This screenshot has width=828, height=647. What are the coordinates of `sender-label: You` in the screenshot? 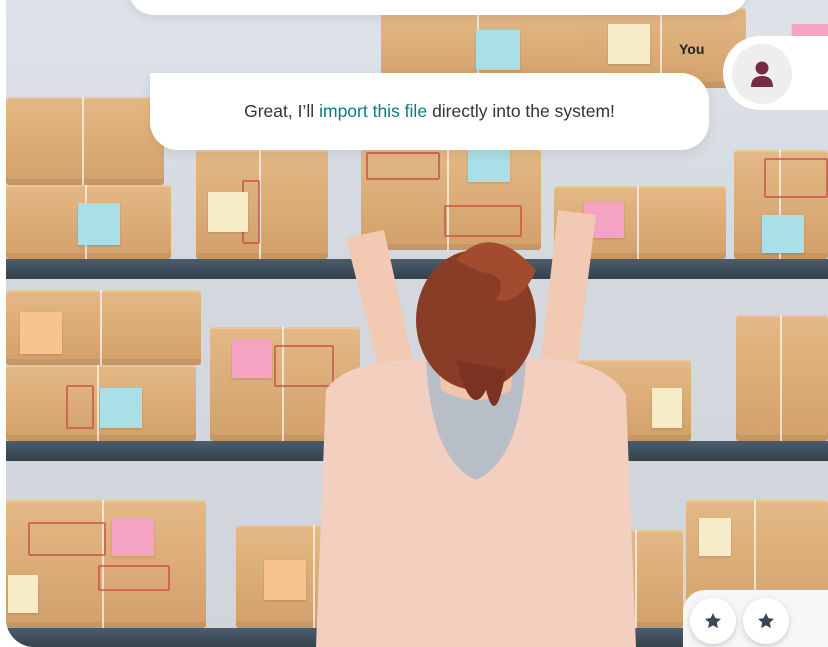 It's located at (692, 49).